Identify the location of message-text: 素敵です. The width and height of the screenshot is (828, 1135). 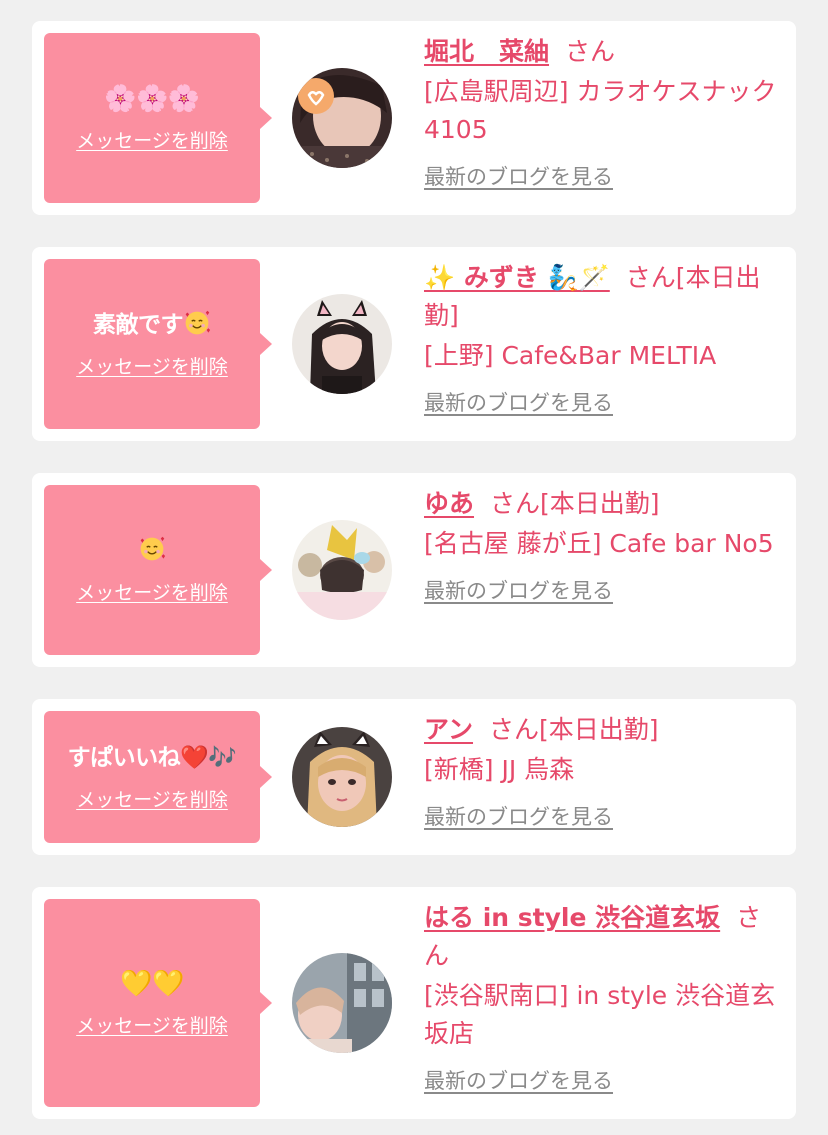
(152, 324).